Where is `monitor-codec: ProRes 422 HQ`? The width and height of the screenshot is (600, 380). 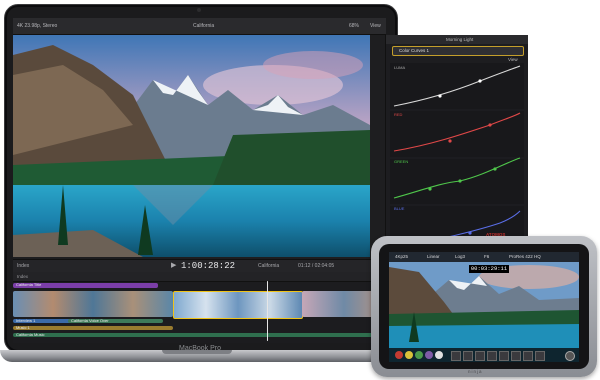
monitor-codec: ProRes 422 HQ is located at coordinates (525, 257).